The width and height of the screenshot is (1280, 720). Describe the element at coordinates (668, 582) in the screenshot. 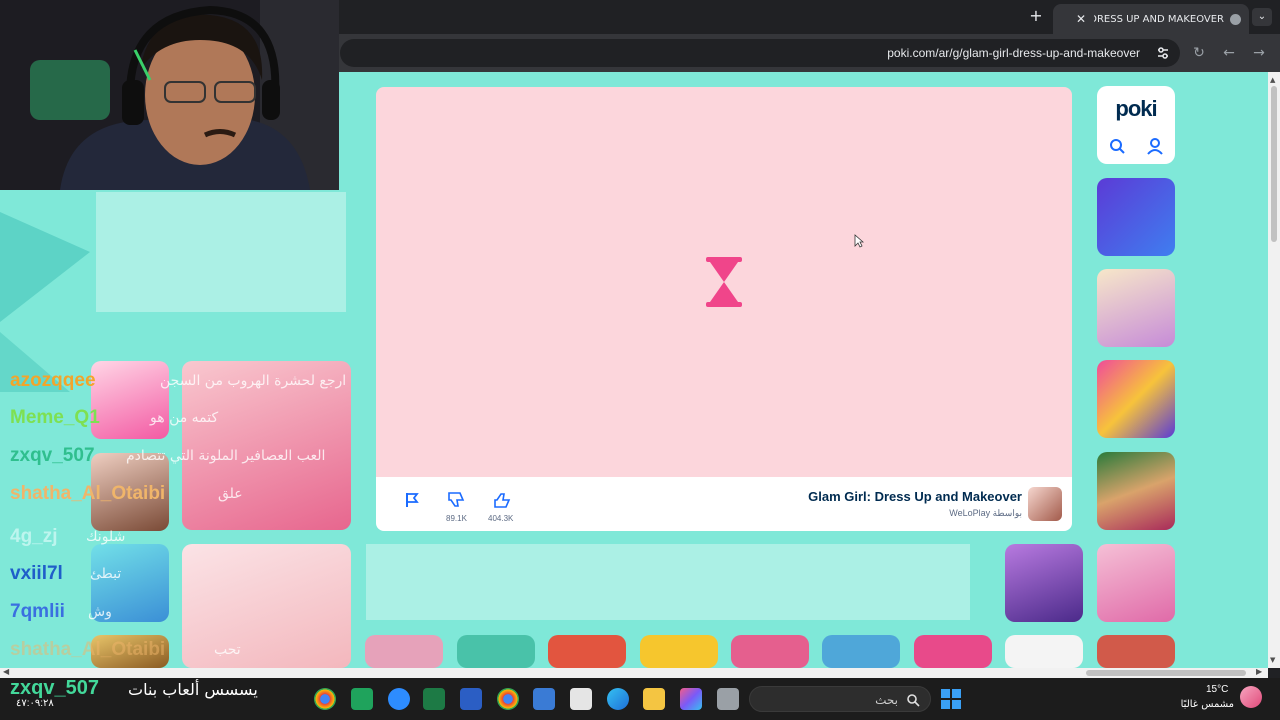

I see `ad-placeholder-bottom` at that location.